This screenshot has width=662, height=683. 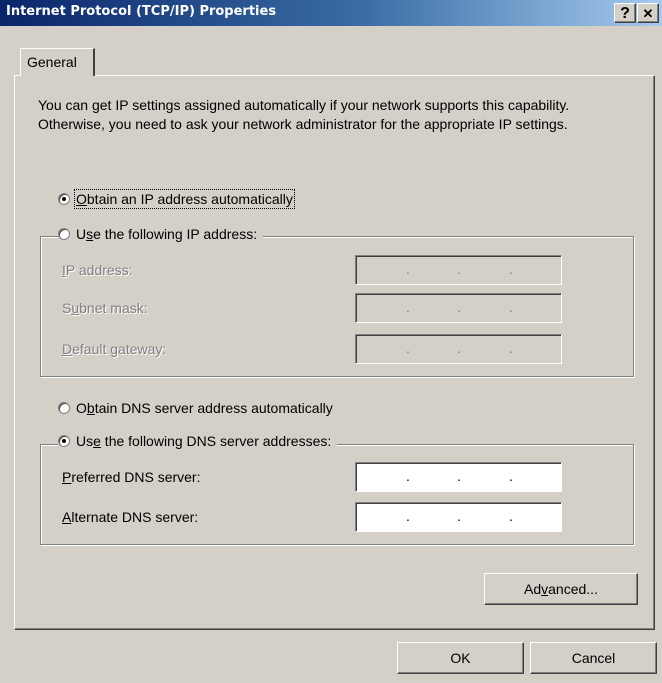 I want to click on obtain-ip-auto-radio: Obtain an IP address automatically, so click(x=178, y=199).